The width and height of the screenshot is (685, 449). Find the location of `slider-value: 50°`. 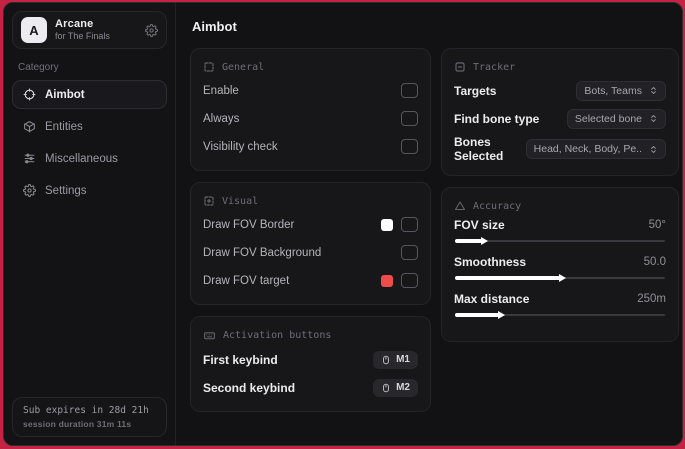

slider-value: 50° is located at coordinates (657, 225).